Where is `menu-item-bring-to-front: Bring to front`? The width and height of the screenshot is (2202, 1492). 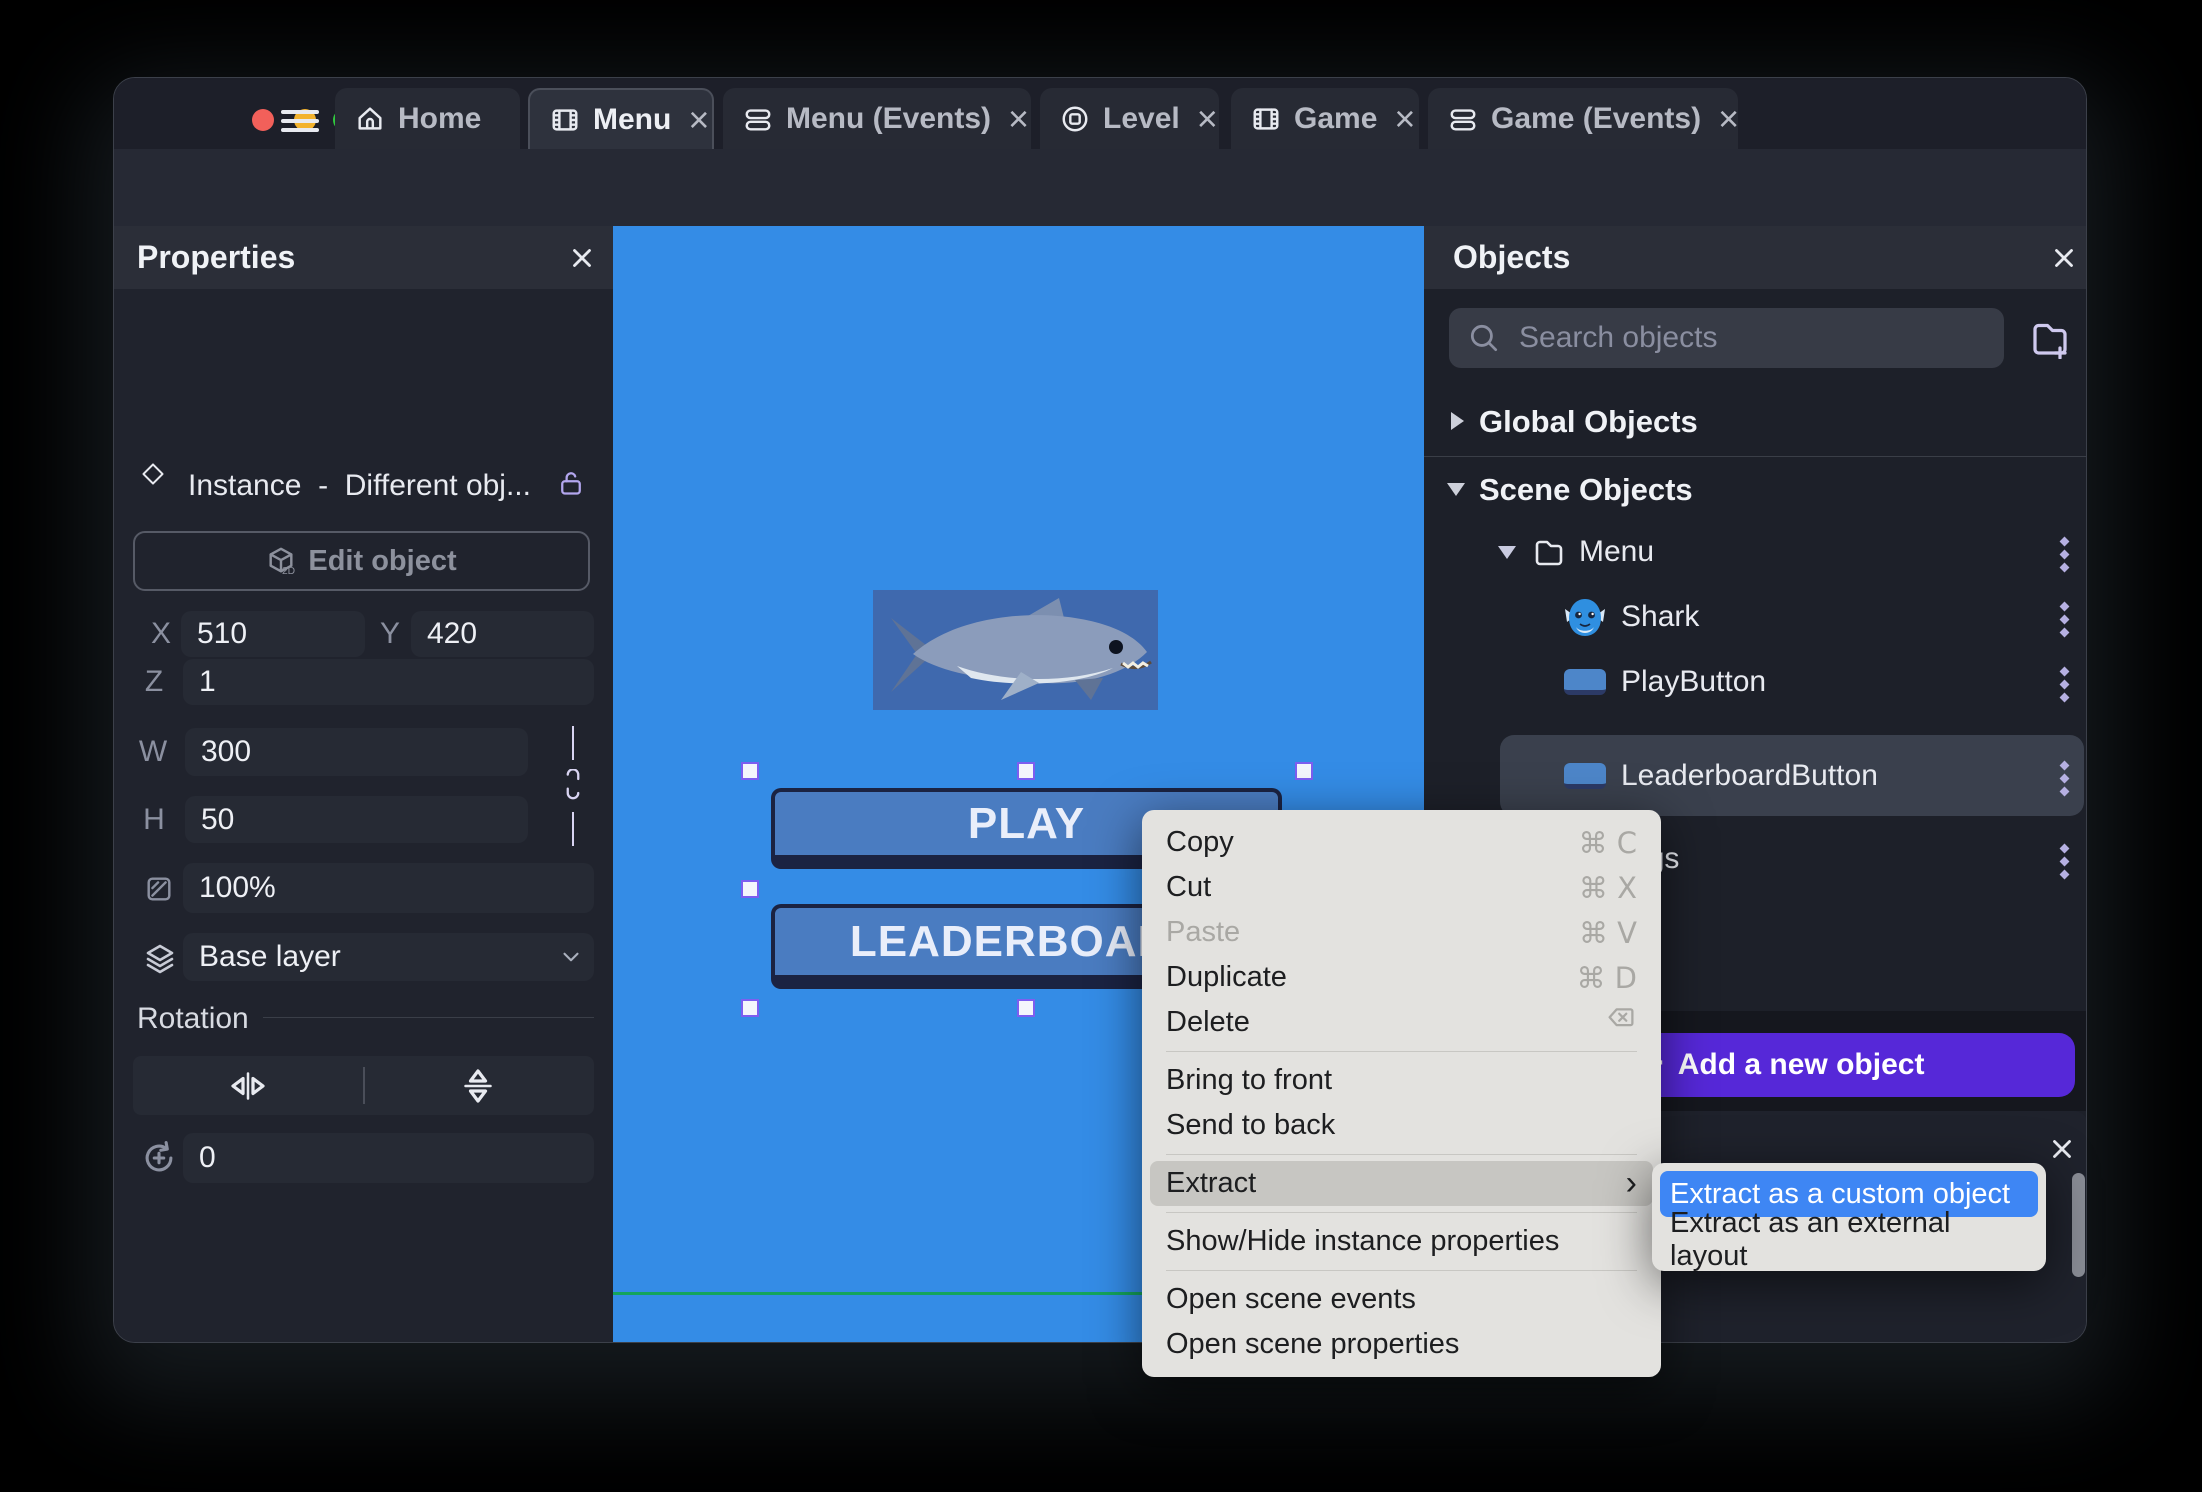 menu-item-bring-to-front: Bring to front is located at coordinates (1401, 1080).